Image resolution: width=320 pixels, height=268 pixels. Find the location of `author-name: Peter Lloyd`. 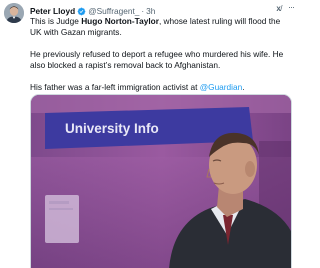

author-name: Peter Lloyd is located at coordinates (52, 11).